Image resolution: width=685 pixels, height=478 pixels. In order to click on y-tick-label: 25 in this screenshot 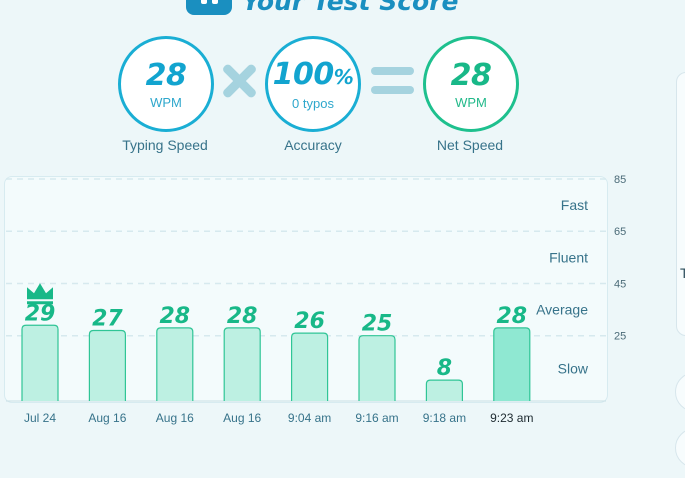, I will do `click(620, 337)`.